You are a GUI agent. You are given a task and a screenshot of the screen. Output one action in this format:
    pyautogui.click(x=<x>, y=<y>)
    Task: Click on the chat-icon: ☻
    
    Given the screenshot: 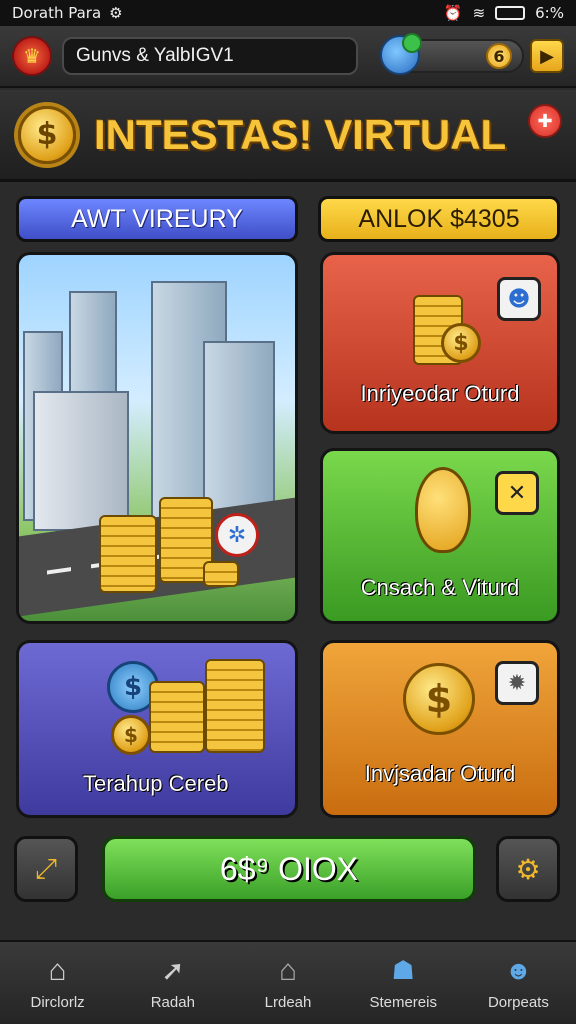 What is the action you would take?
    pyautogui.click(x=519, y=299)
    